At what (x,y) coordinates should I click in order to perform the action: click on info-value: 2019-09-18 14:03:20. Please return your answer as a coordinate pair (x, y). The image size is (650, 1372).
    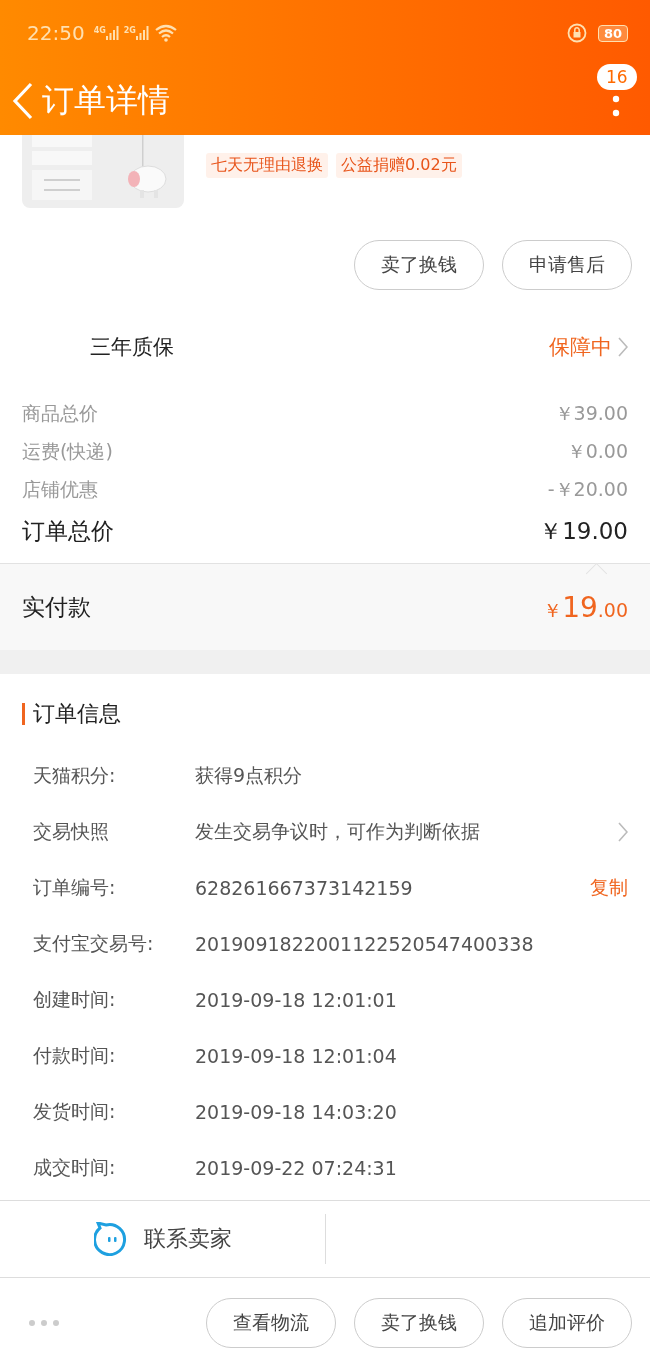
    Looking at the image, I should click on (296, 1112).